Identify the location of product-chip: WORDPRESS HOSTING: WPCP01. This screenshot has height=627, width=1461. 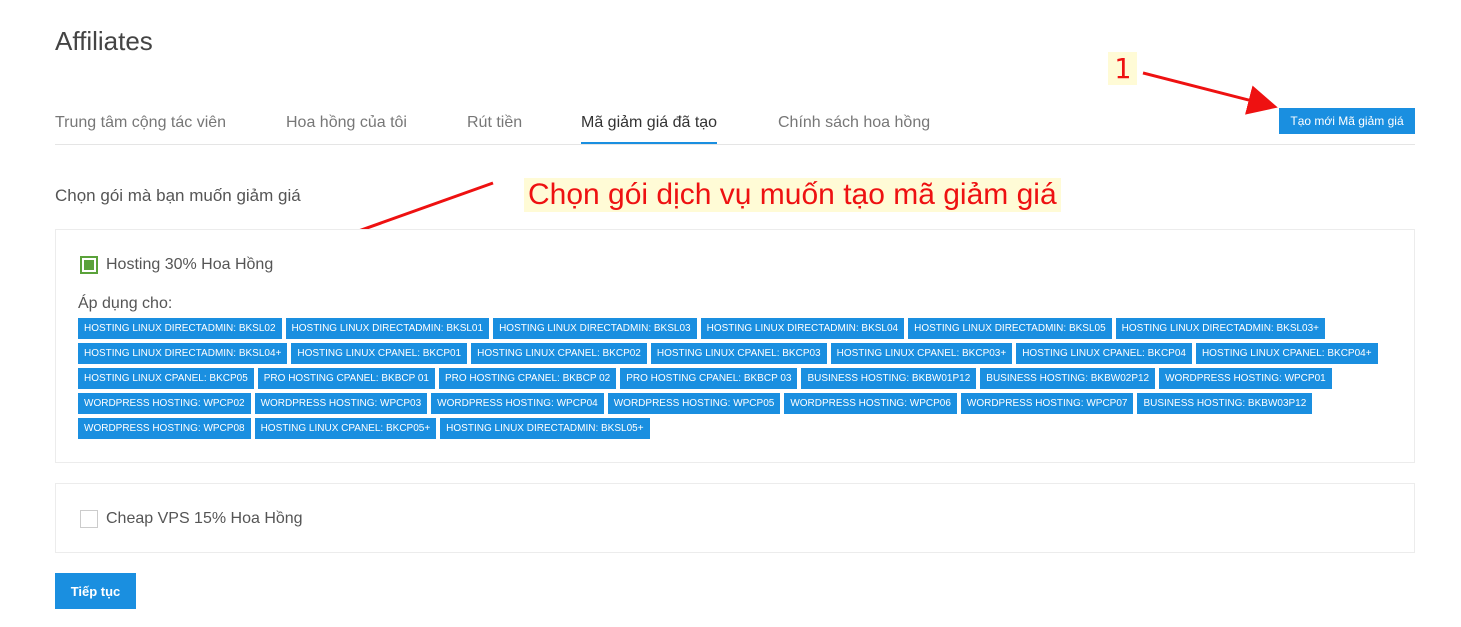
(1245, 378).